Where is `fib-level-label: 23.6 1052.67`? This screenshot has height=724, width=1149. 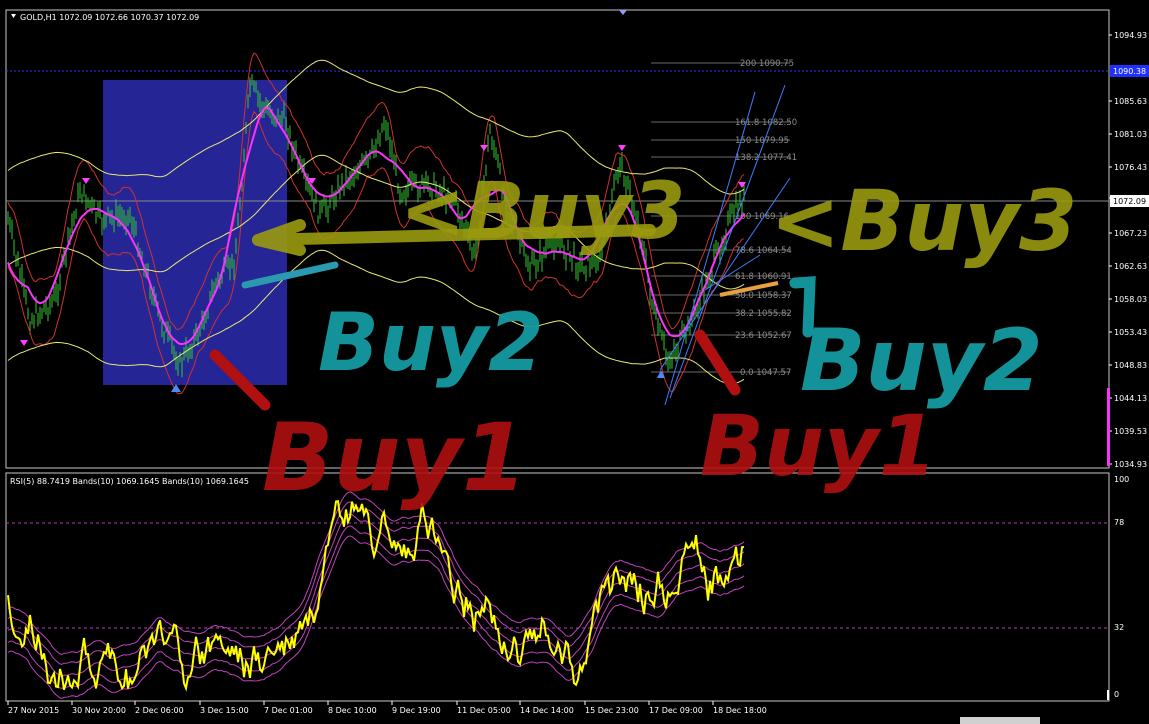 fib-level-label: 23.6 1052.67 is located at coordinates (763, 336).